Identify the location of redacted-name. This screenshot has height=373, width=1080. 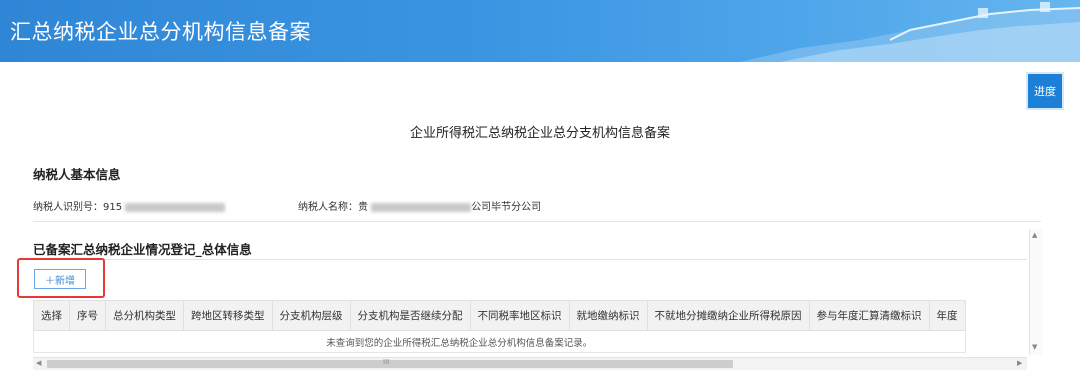
(421, 207).